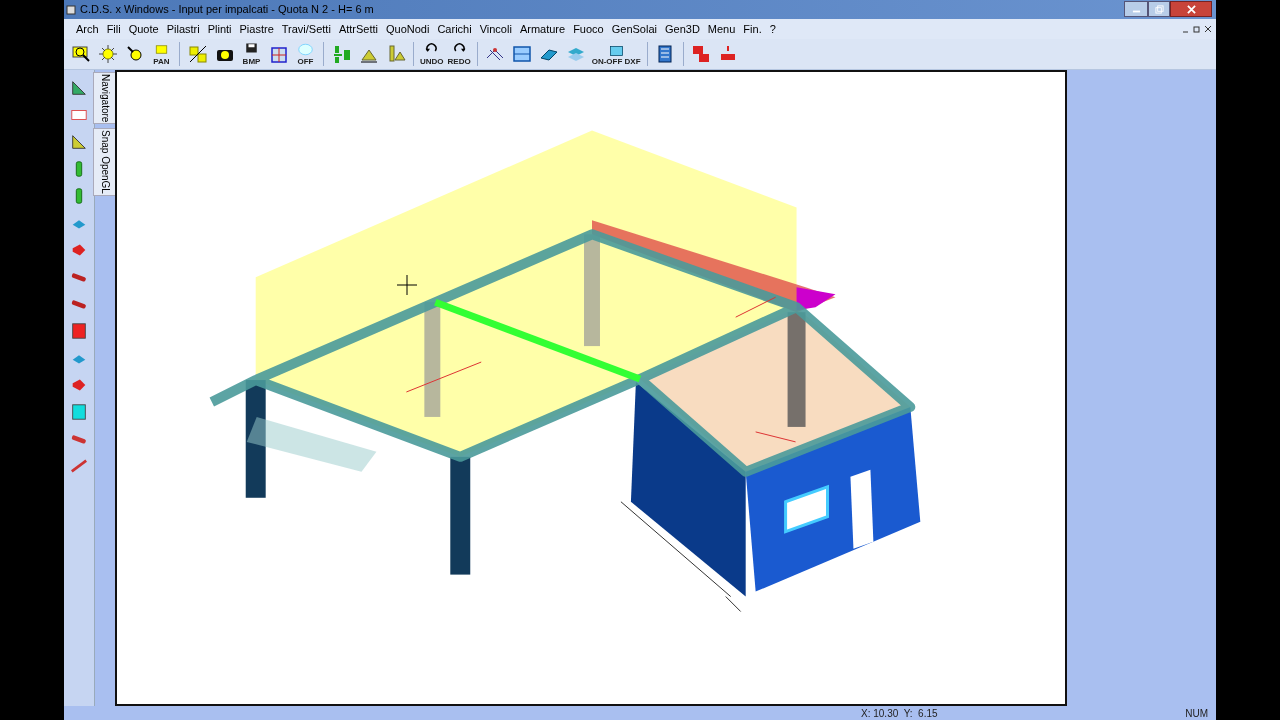  What do you see at coordinates (87, 29) in the screenshot?
I see `menu-item: Arch` at bounding box center [87, 29].